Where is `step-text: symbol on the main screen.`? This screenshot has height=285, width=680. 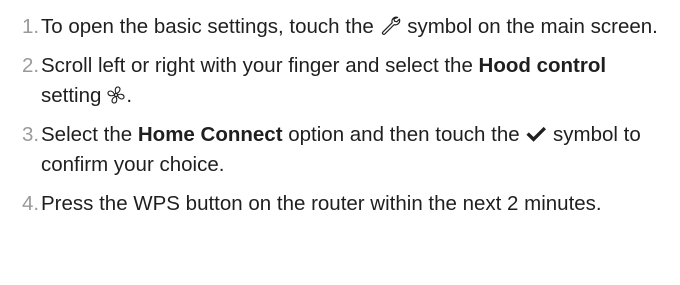
step-text: symbol on the main screen. is located at coordinates (532, 26).